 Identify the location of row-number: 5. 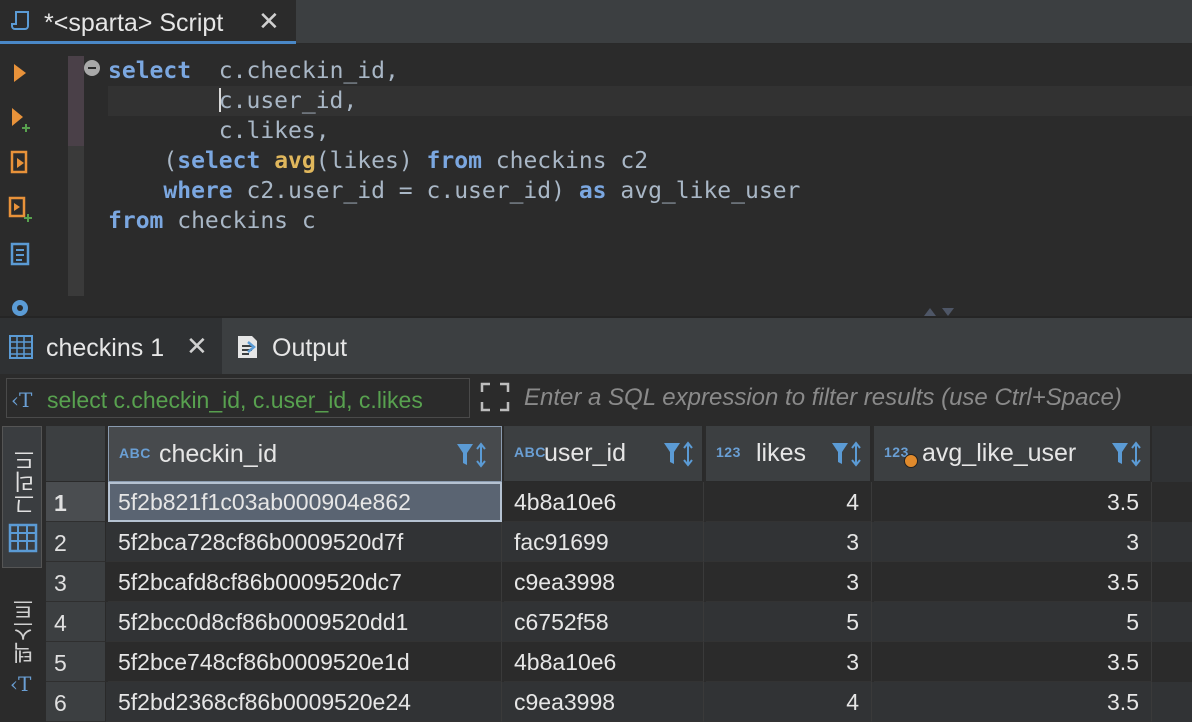
(76, 662).